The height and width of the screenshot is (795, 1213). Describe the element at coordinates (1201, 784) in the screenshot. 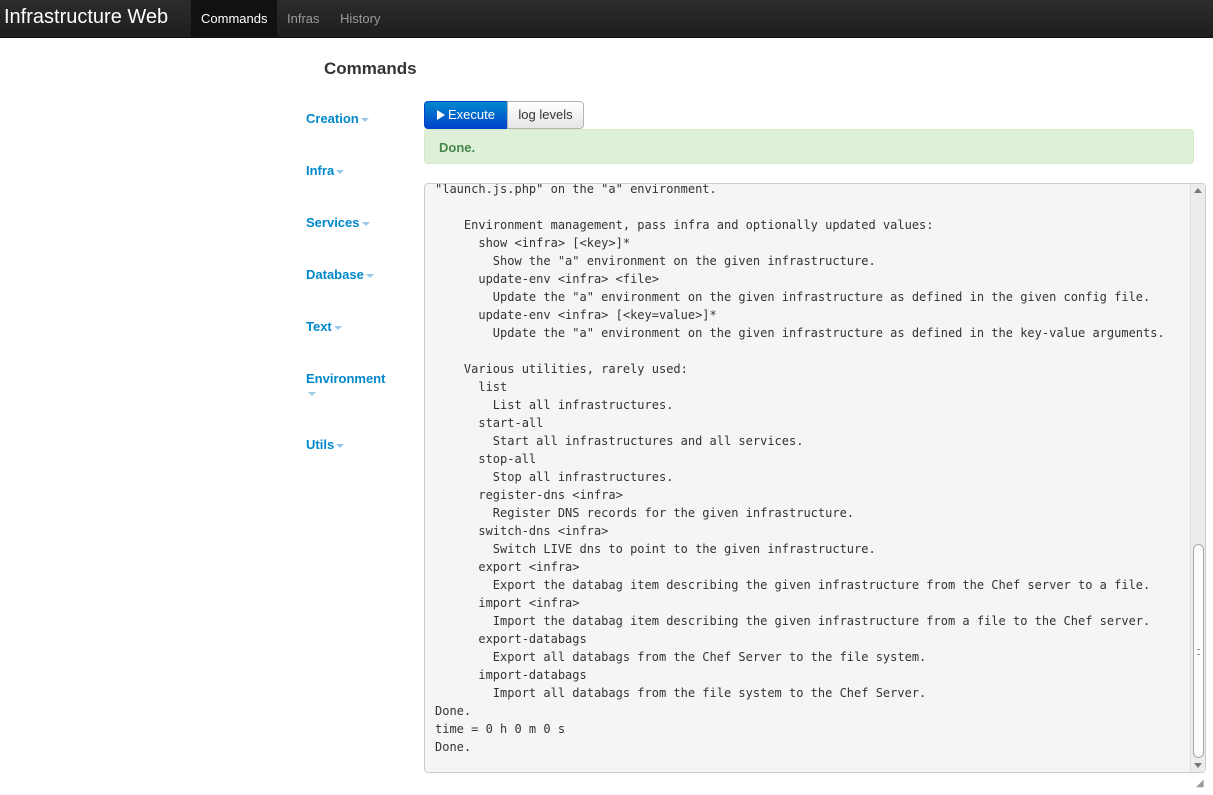

I see `resize-grip-icon: ◢` at that location.